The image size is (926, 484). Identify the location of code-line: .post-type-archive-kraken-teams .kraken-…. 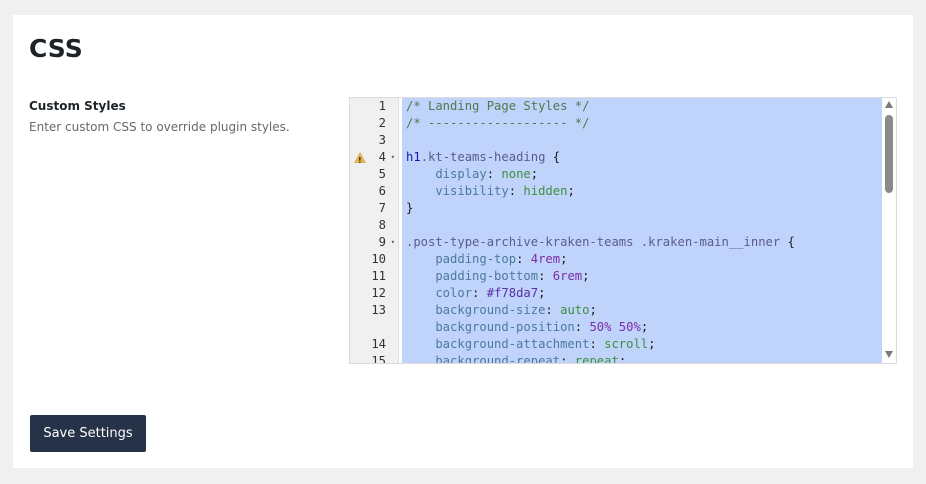
(600, 242).